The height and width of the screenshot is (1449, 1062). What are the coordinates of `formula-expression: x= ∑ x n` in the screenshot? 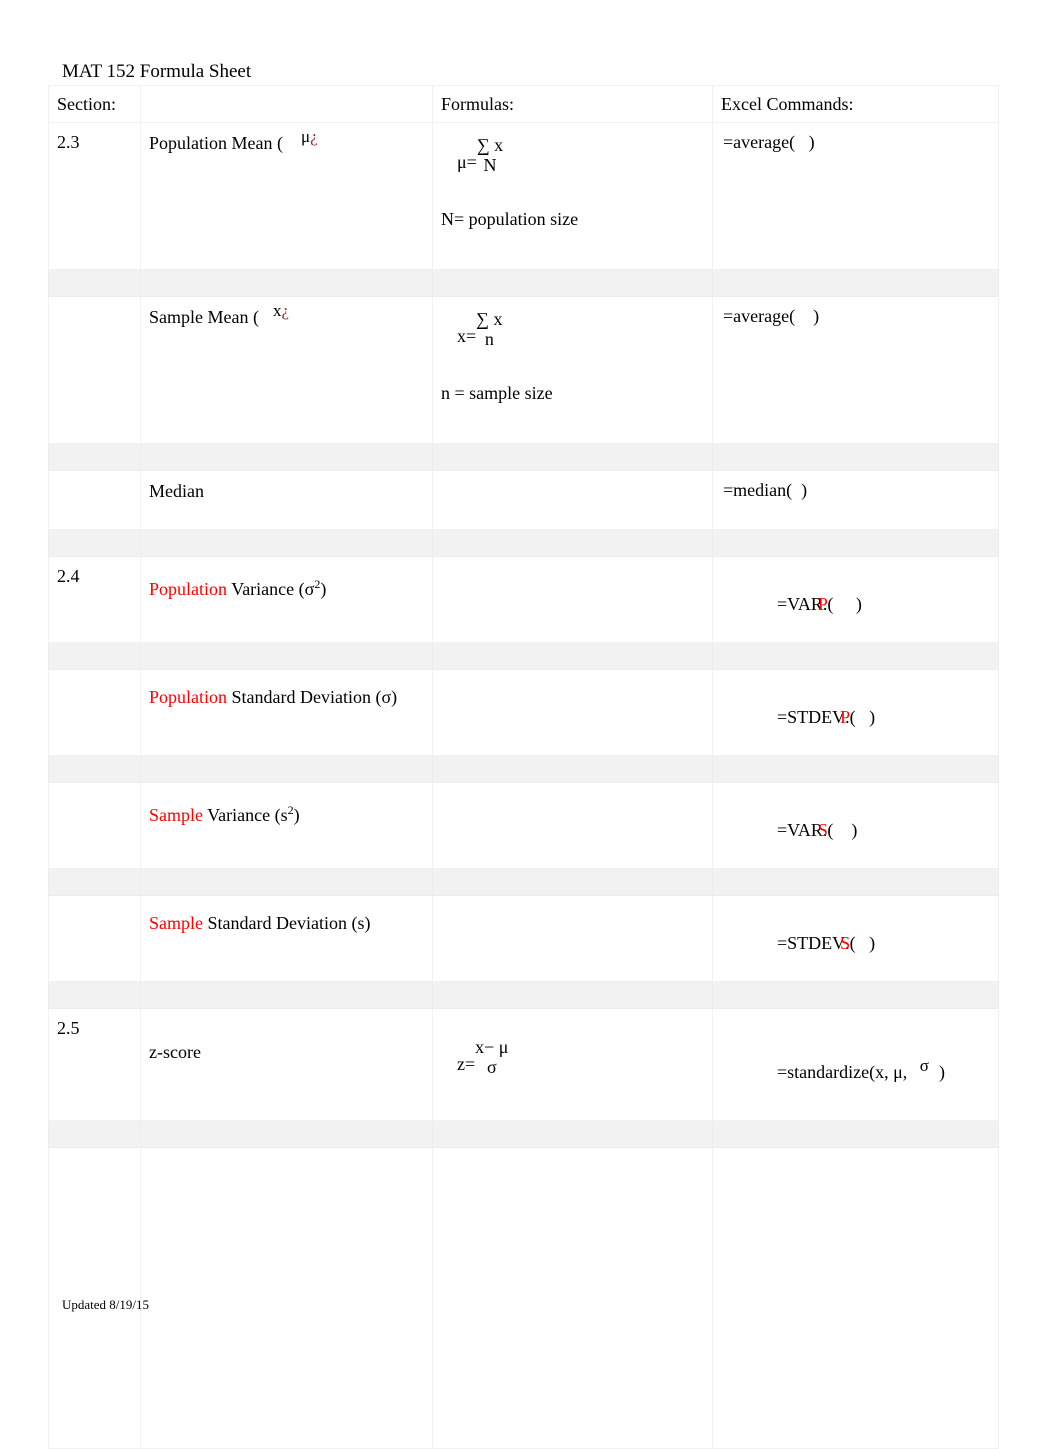 It's located at (572, 327).